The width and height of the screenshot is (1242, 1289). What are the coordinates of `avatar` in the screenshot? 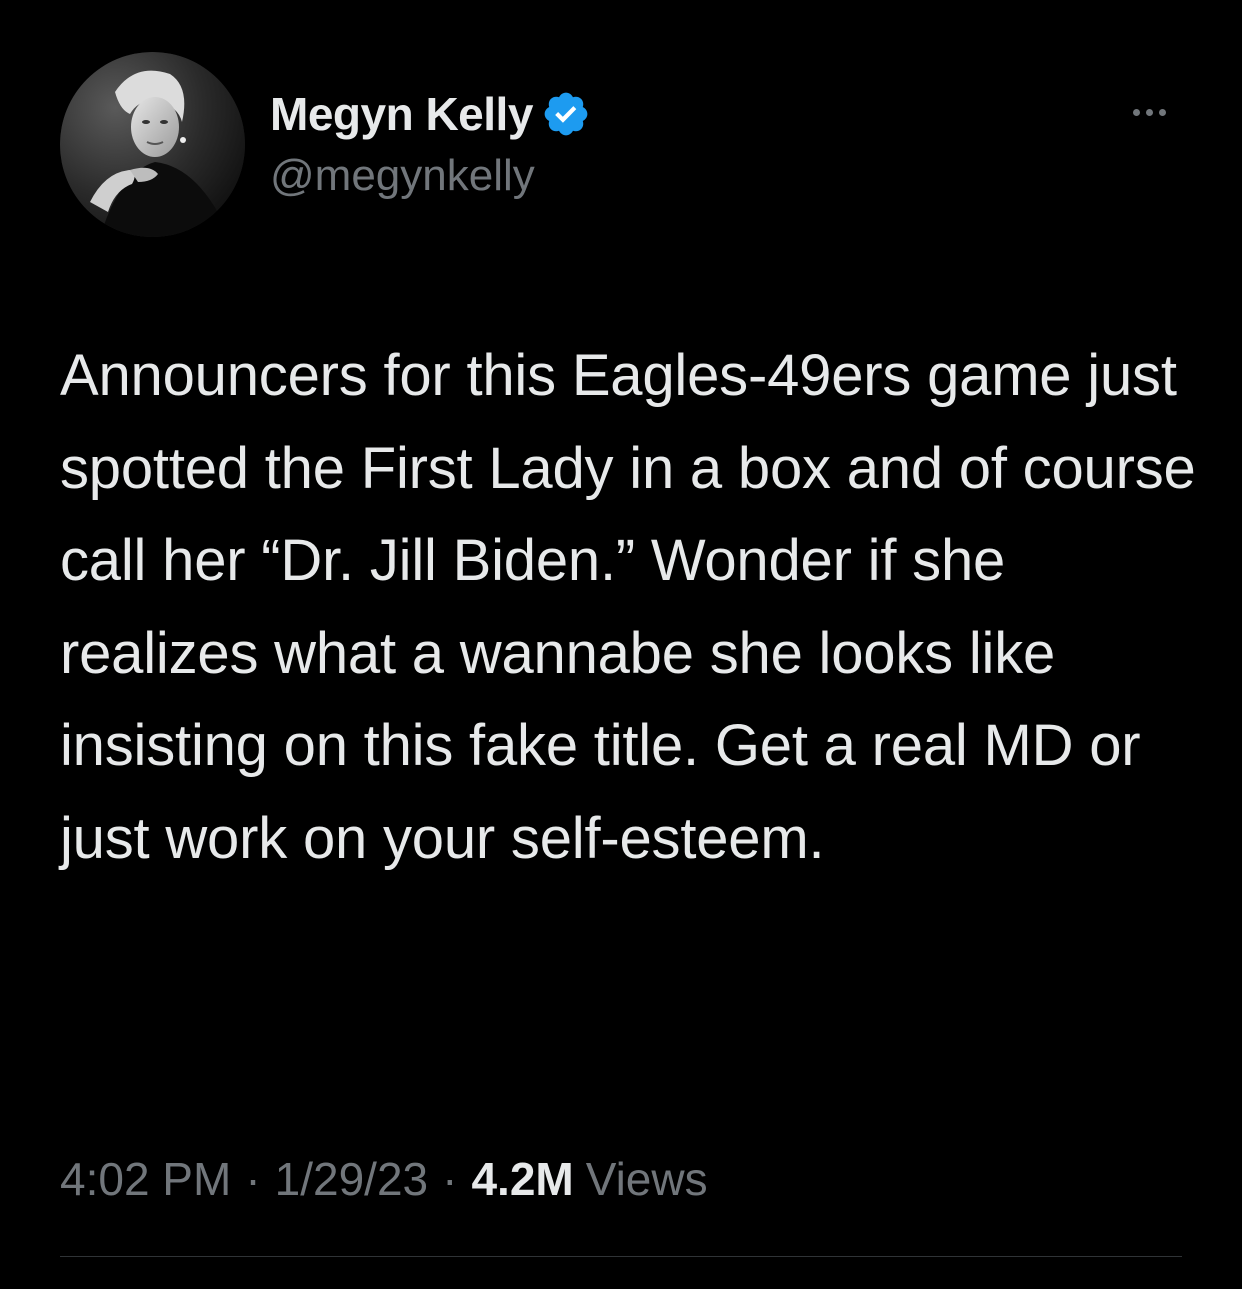 It's located at (152, 144).